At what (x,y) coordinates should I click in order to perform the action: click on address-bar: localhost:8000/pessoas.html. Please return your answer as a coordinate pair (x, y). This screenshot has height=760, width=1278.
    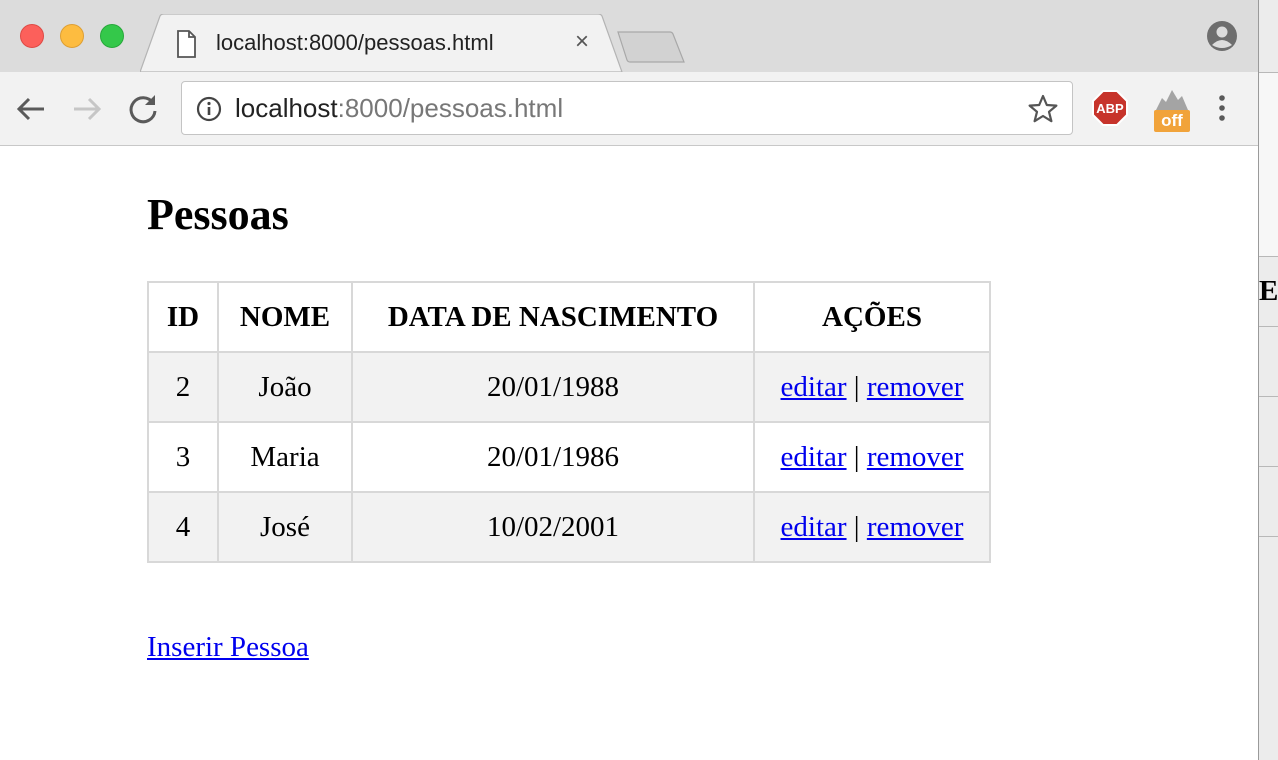
    Looking at the image, I should click on (627, 108).